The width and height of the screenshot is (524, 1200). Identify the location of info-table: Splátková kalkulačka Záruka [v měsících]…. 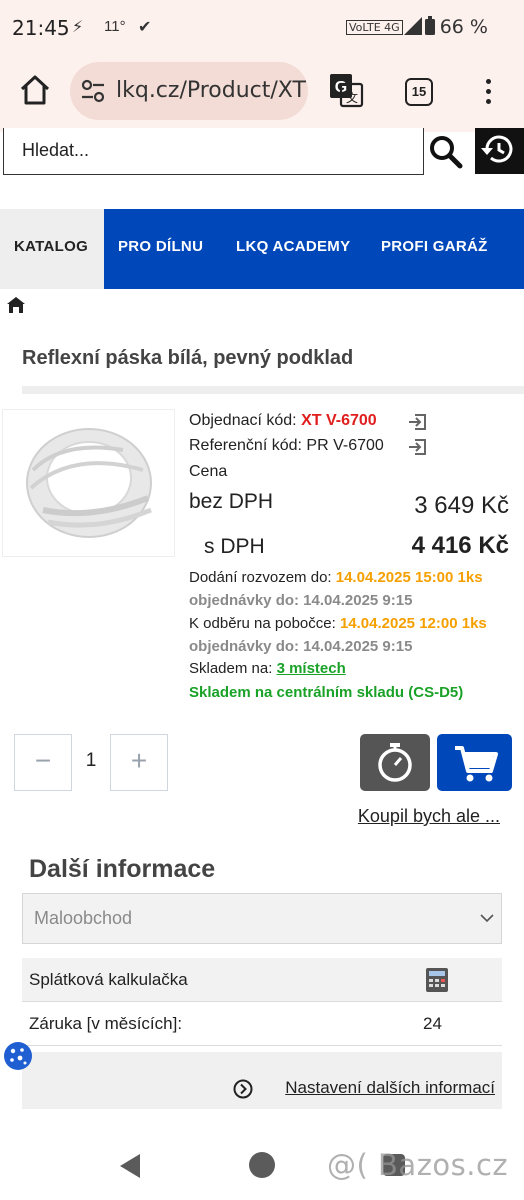
(262, 1002).